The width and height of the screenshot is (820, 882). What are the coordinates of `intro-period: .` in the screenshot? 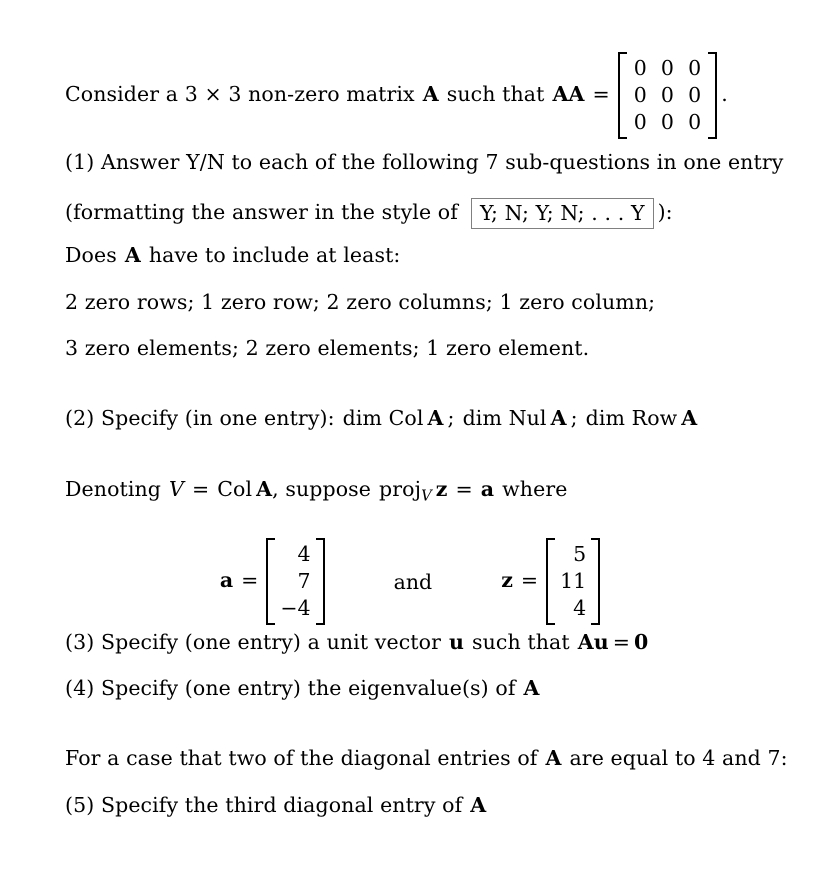 It's located at (724, 94).